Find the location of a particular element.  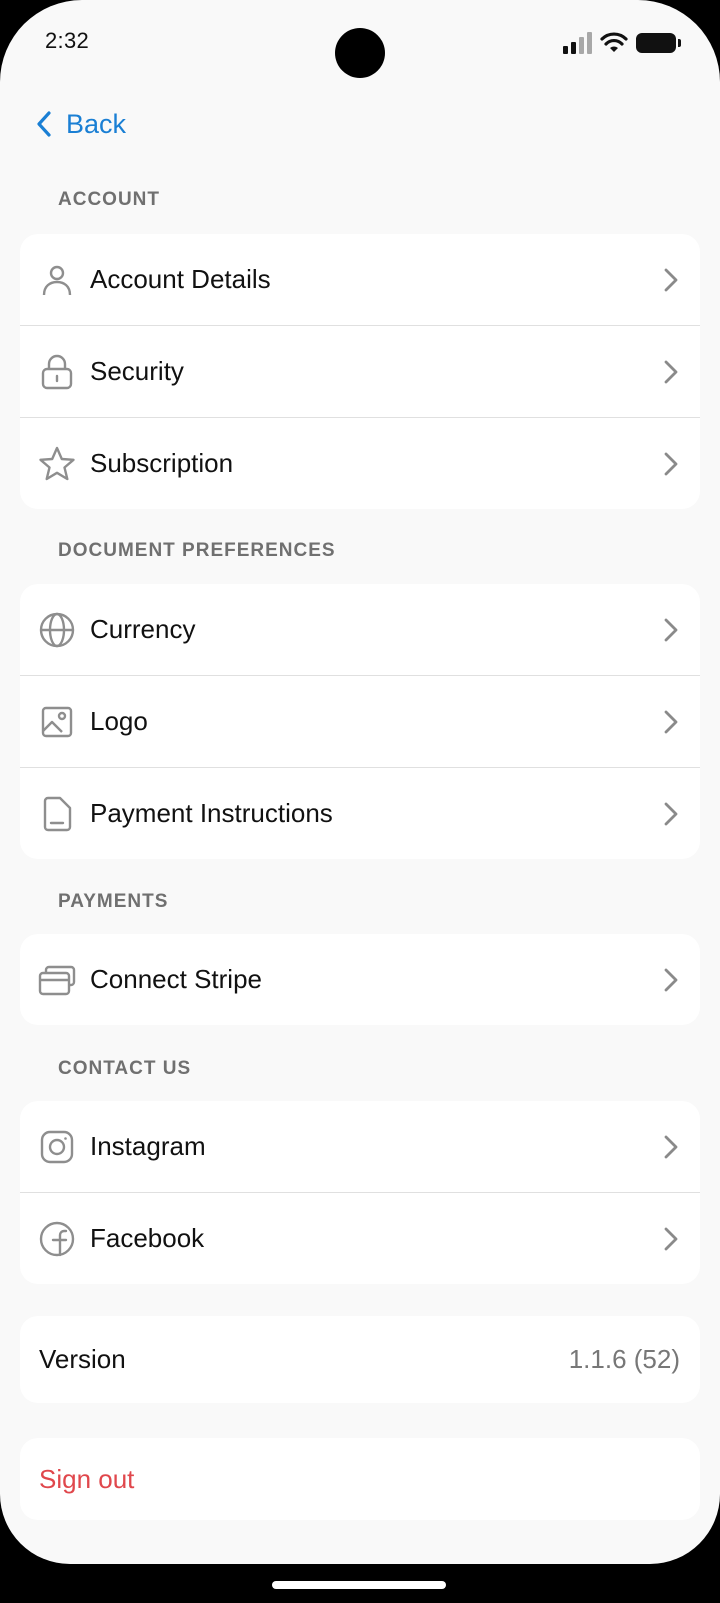

chevron-left-icon is located at coordinates (44, 124).